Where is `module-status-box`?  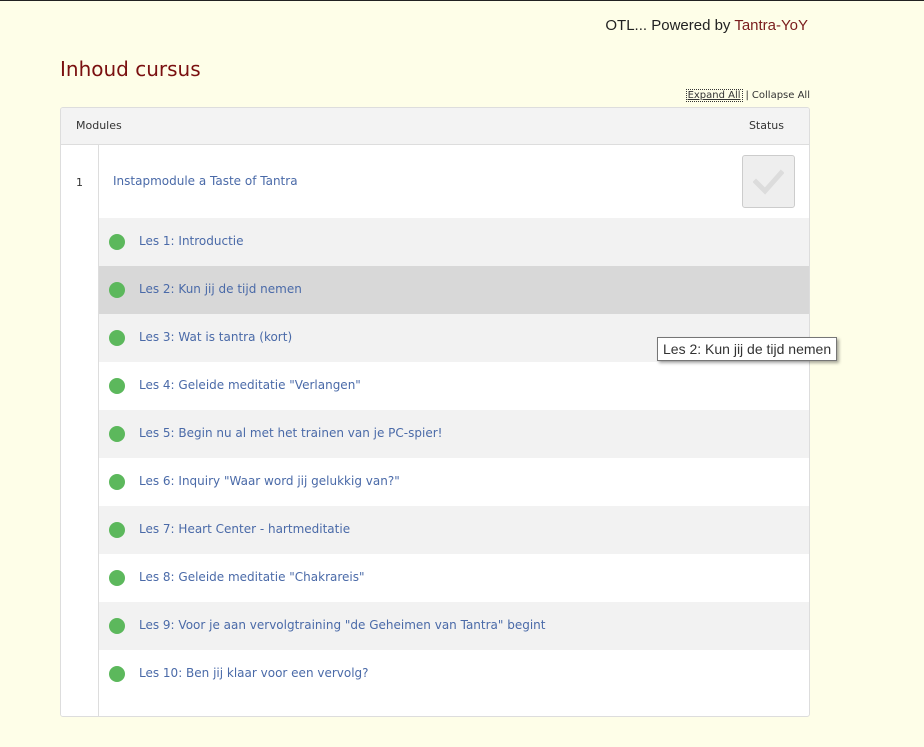
module-status-box is located at coordinates (768, 181).